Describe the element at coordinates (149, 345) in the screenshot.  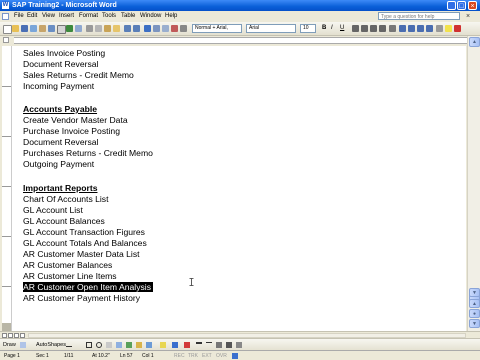
I see `picture-icon` at that location.